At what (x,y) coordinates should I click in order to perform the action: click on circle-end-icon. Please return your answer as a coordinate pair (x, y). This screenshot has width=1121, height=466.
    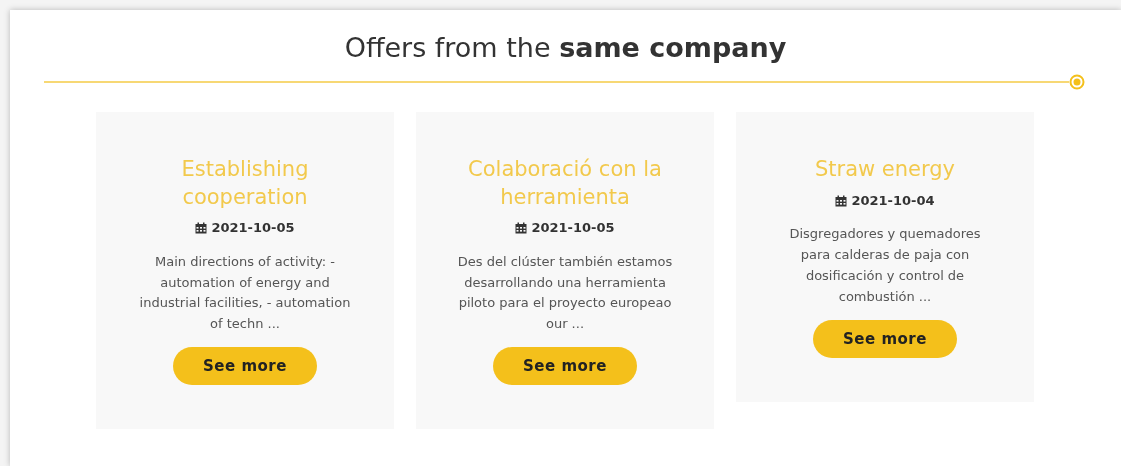
    Looking at the image, I should click on (1077, 82).